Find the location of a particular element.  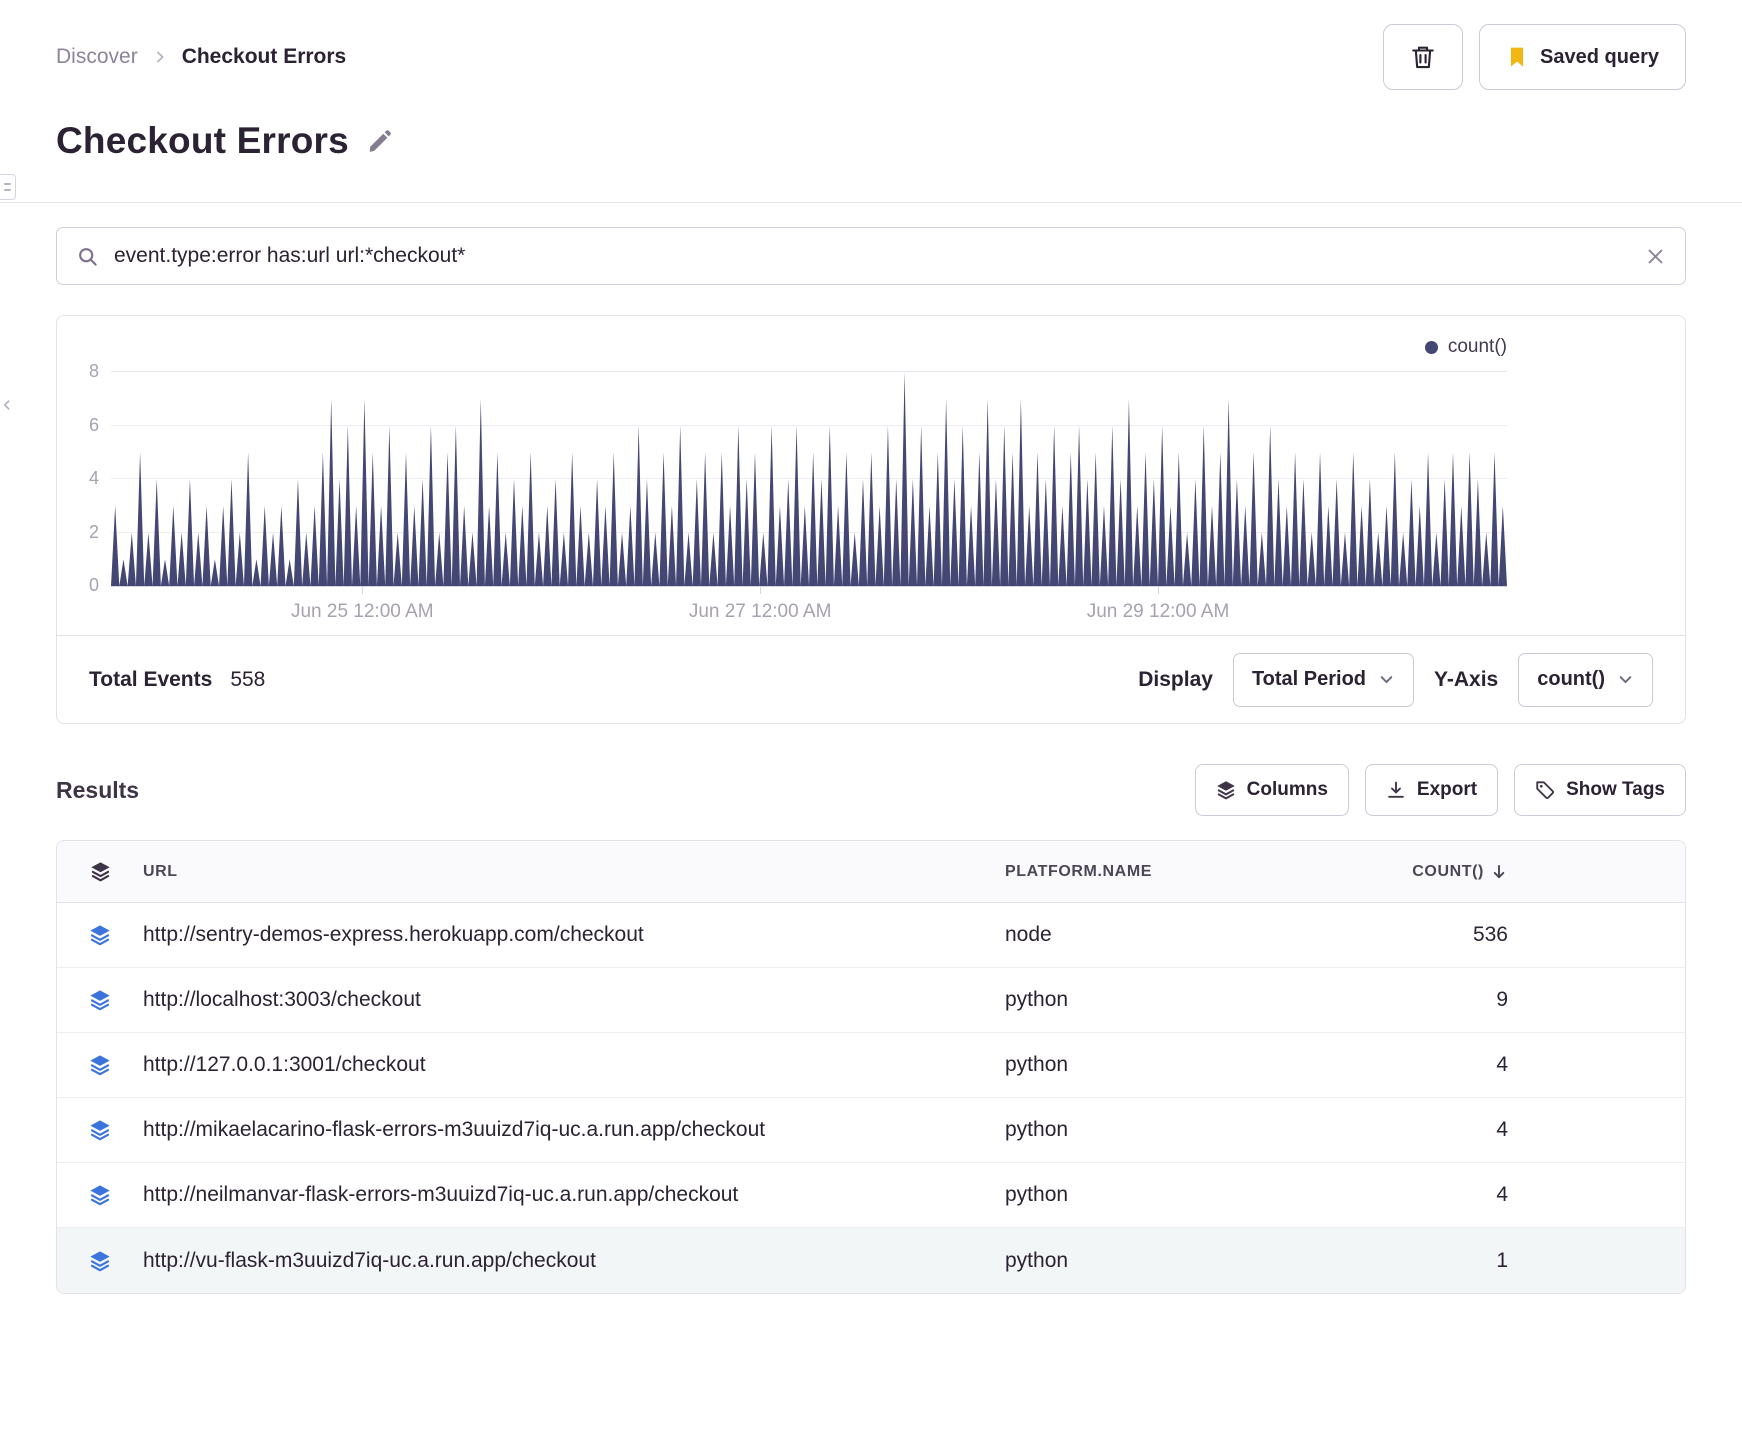

download-icon is located at coordinates (1396, 790).